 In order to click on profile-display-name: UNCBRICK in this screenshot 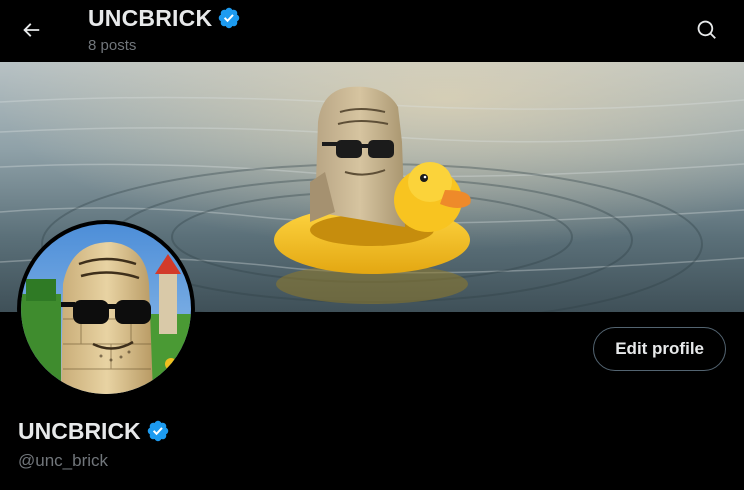, I will do `click(94, 431)`.